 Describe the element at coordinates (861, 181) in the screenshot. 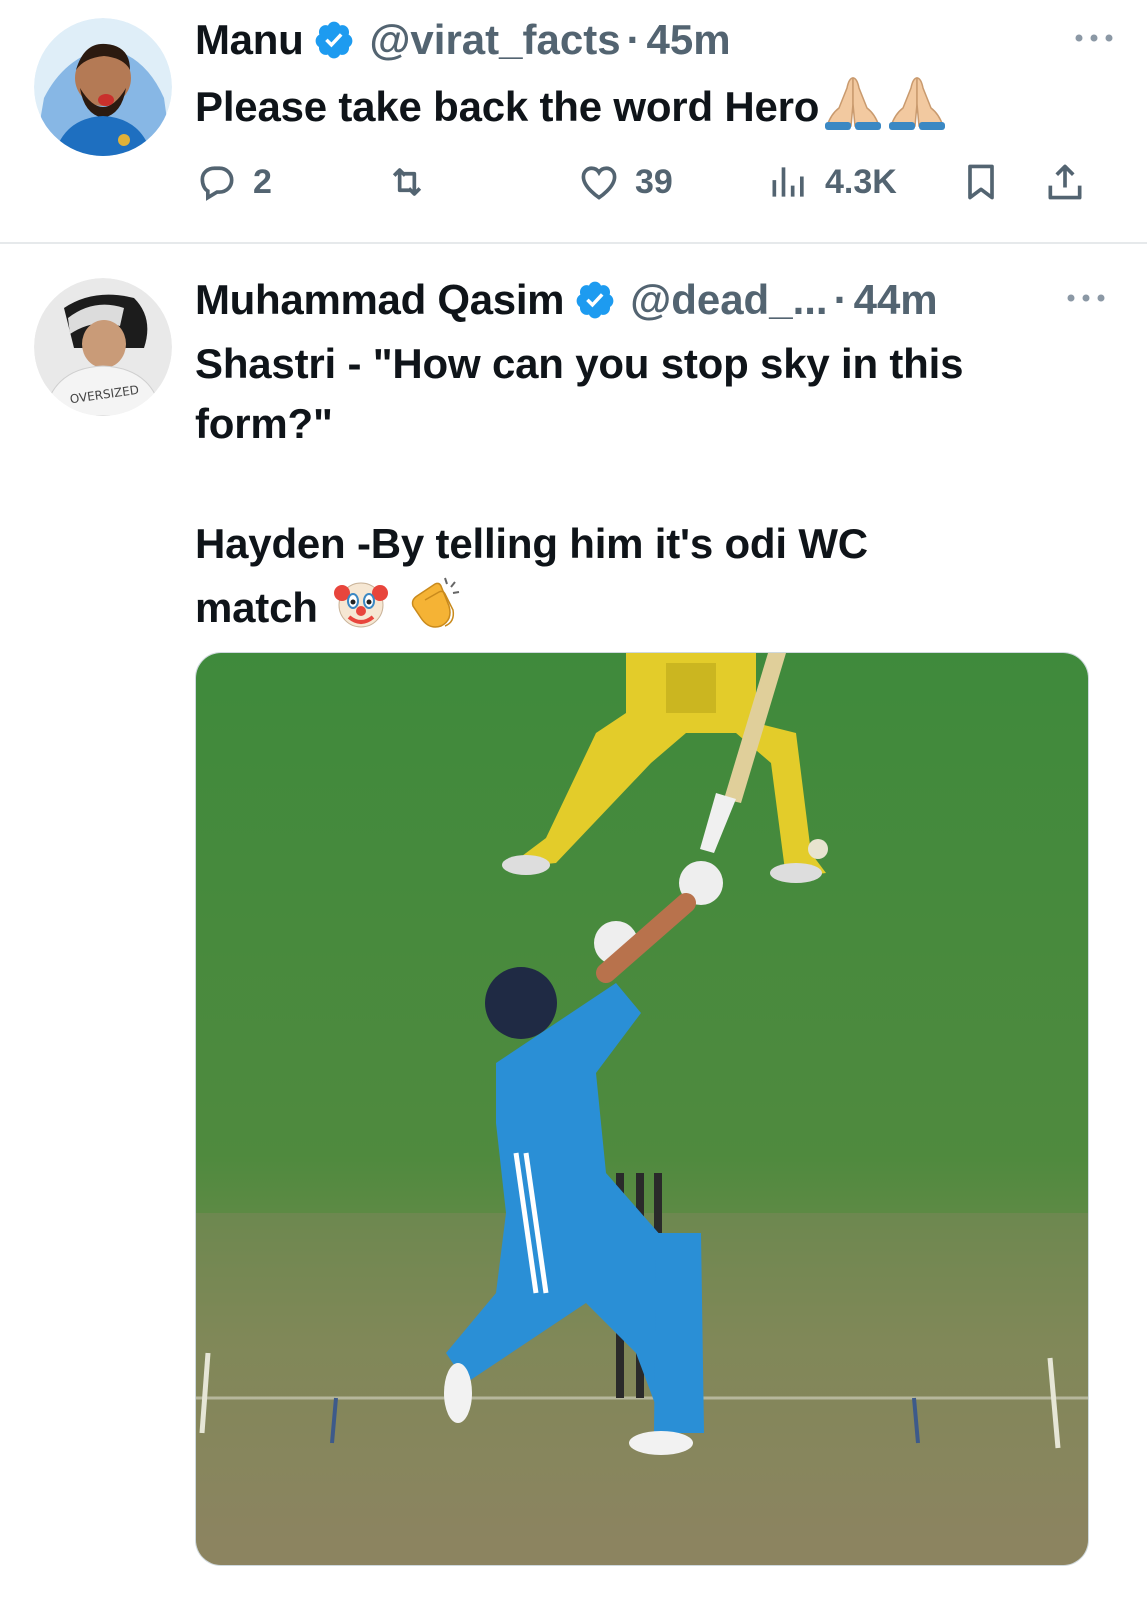

I see `views-count: 4.3K` at that location.